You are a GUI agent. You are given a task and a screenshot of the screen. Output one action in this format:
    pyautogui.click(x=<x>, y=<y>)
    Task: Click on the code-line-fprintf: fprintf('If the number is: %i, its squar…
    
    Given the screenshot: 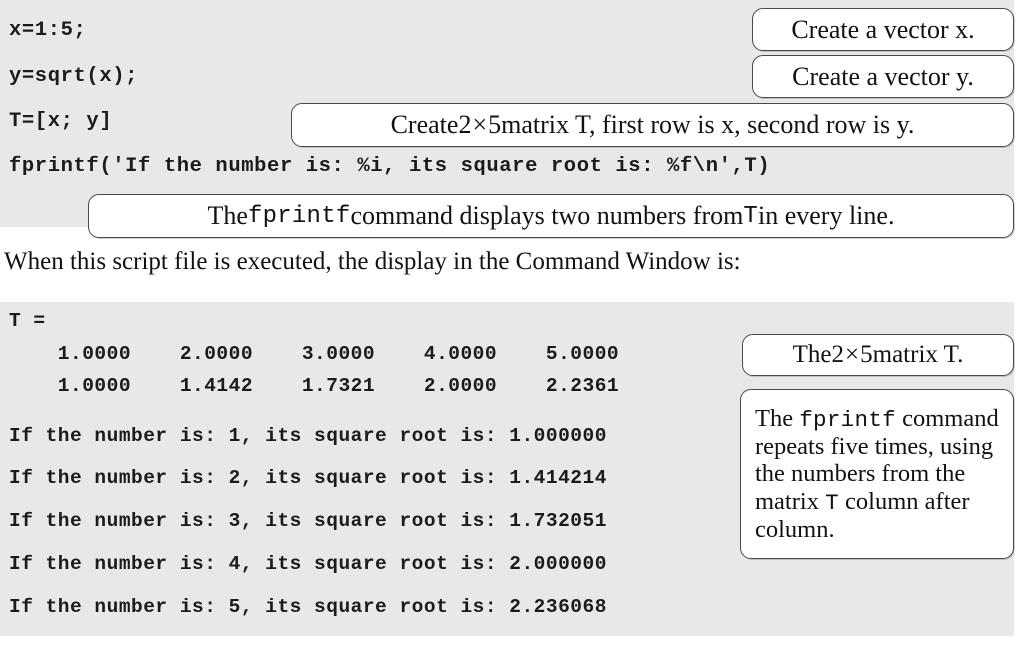 What is the action you would take?
    pyautogui.click(x=390, y=166)
    